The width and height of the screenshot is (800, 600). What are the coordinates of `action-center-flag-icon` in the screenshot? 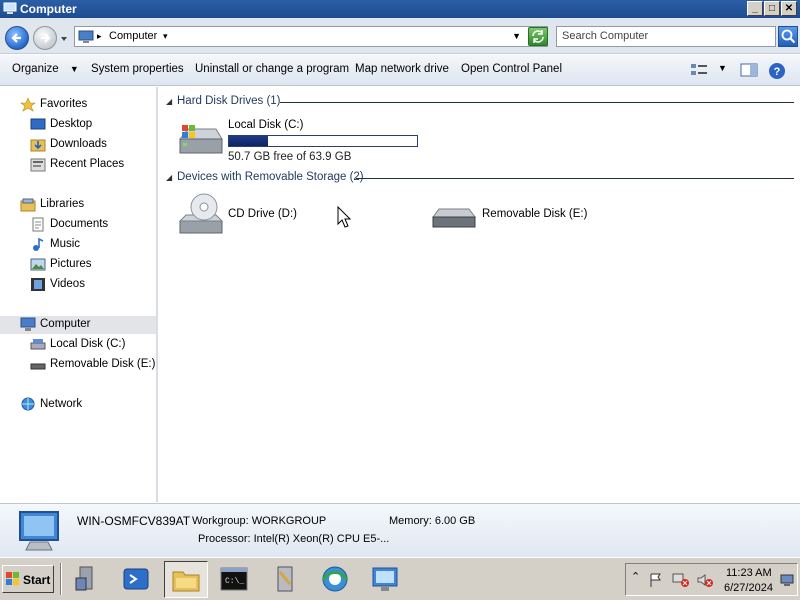 It's located at (656, 580).